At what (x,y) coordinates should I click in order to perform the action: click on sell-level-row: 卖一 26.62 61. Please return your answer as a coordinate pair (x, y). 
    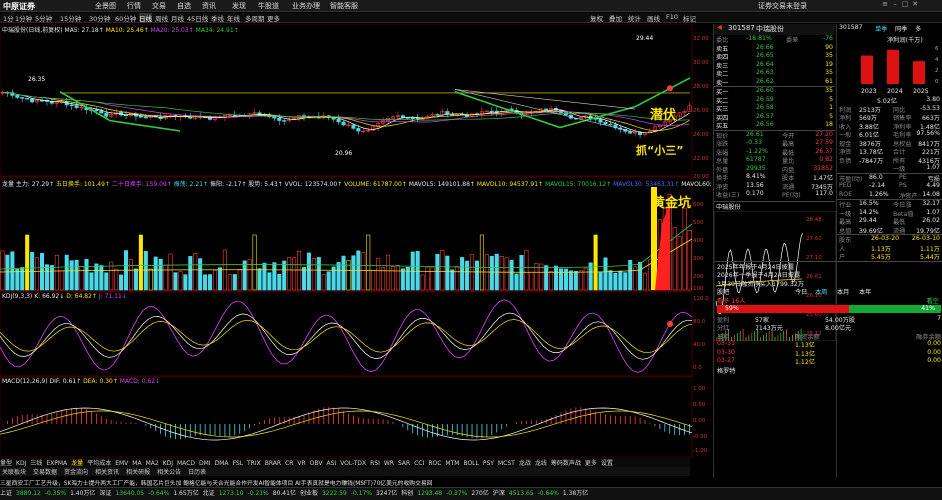
    Looking at the image, I should click on (774, 82).